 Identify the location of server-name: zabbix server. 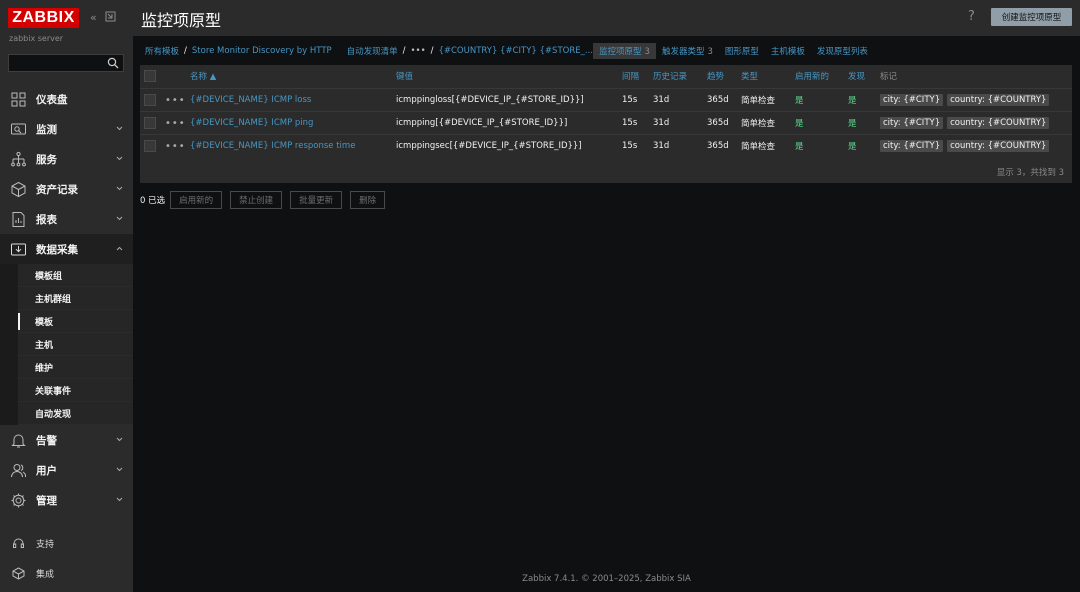
(36, 38).